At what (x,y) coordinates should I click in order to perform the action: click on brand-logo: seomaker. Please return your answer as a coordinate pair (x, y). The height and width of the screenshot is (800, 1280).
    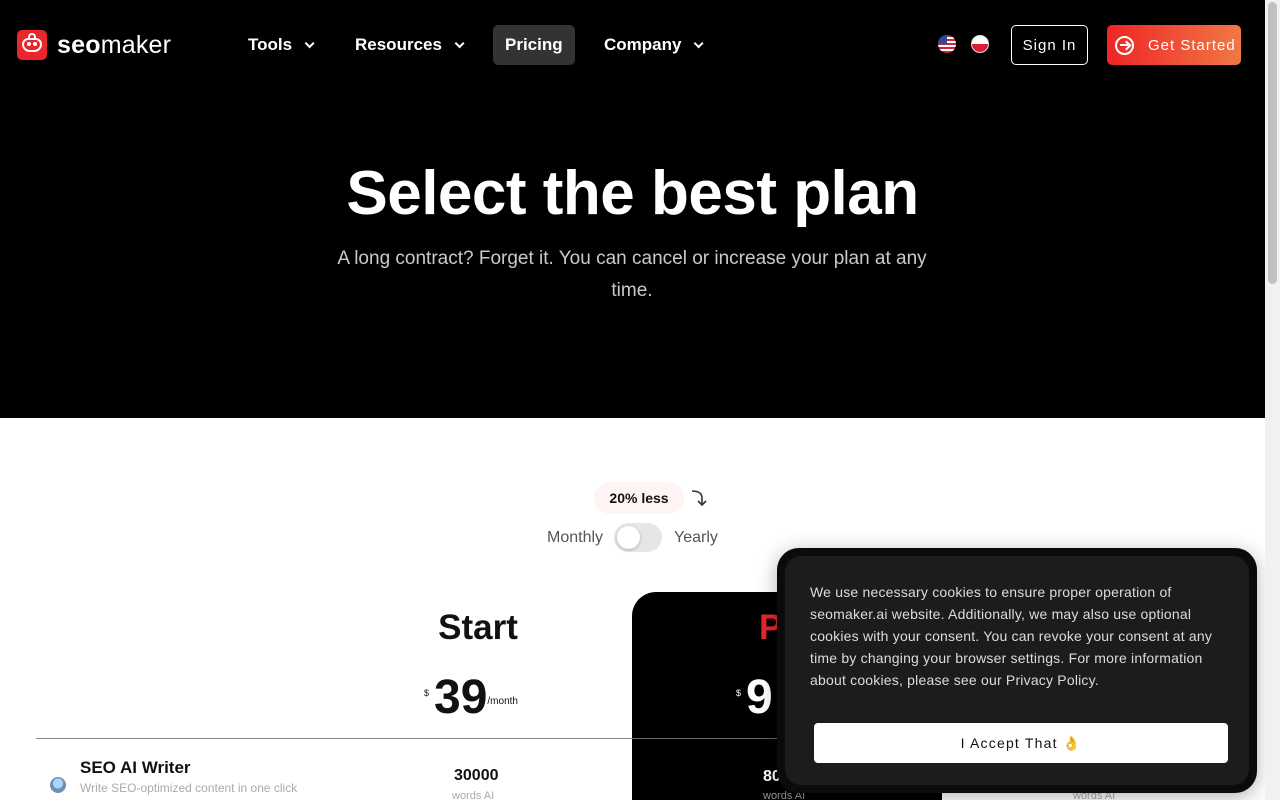
    Looking at the image, I should click on (94, 45).